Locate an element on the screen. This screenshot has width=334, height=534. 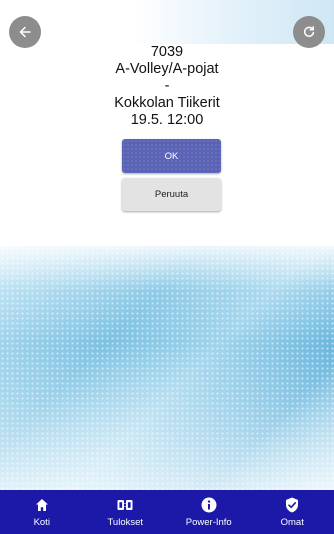
home-team: A-Volley/A-pojat is located at coordinates (167, 69).